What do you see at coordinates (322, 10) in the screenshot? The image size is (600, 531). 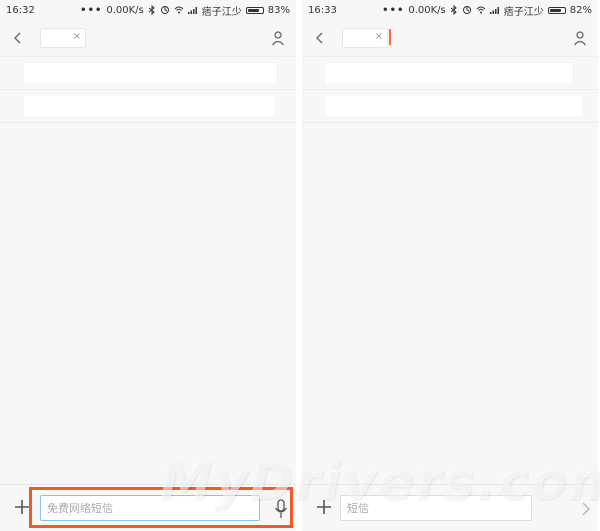 I see `status-time: 16:33` at bounding box center [322, 10].